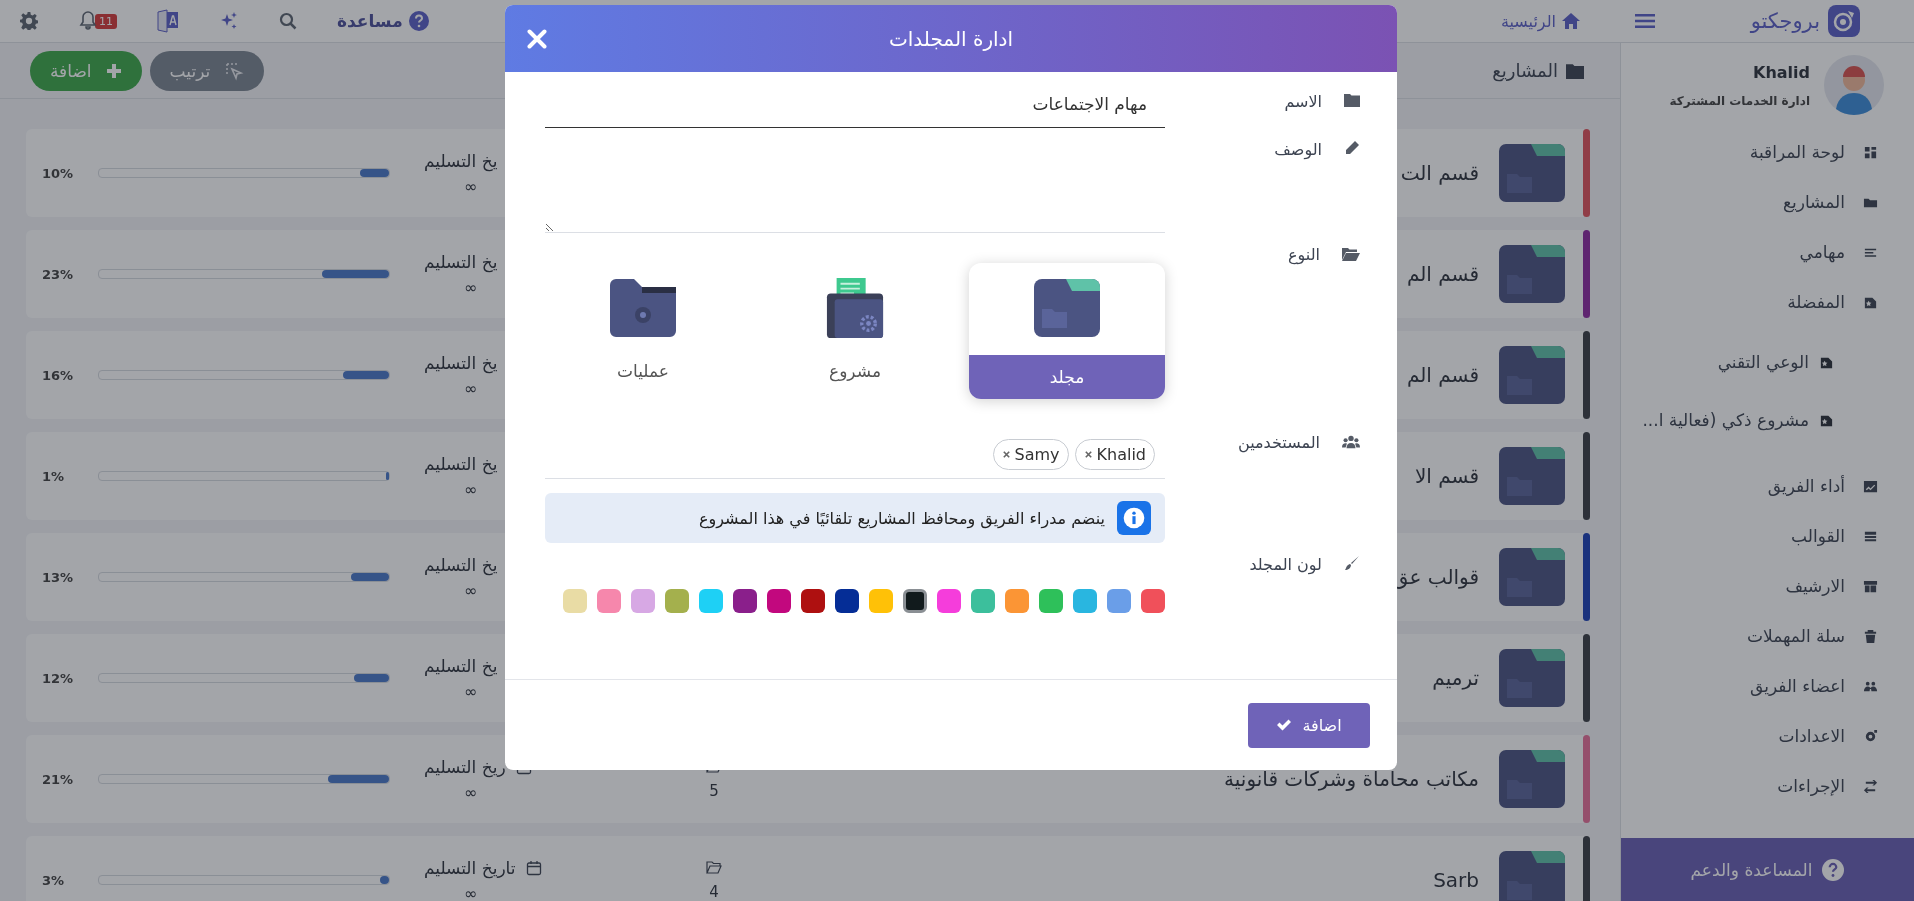 This screenshot has width=1914, height=901. What do you see at coordinates (1455, 678) in the screenshot?
I see `project-title: ترميم` at bounding box center [1455, 678].